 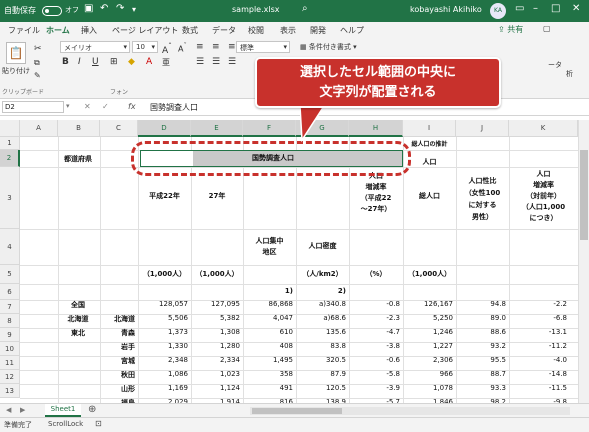 I want to click on cell-g6: 2), so click(x=321, y=291).